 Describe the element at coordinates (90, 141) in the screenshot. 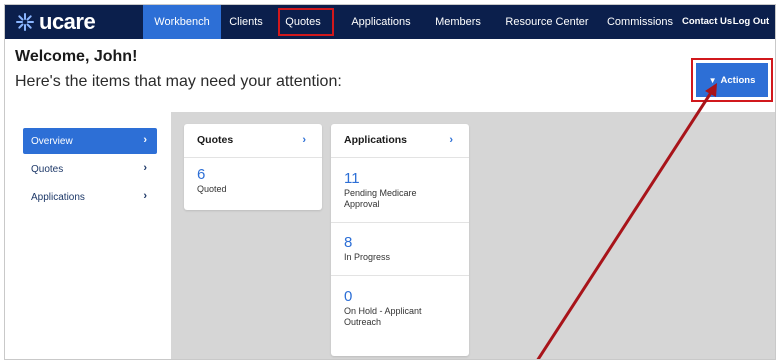

I see `sidebar-item-overview: Overview ›` at that location.